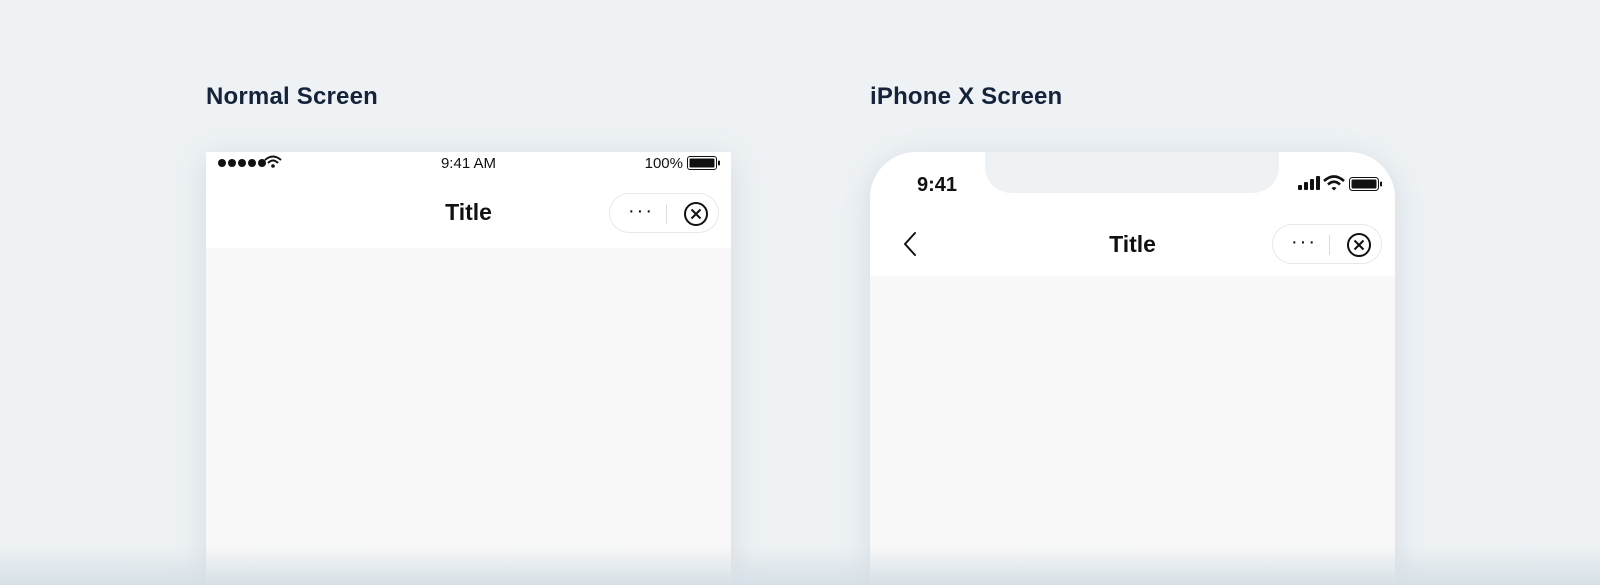 The height and width of the screenshot is (585, 1600). I want to click on bottom-fade, so click(800, 565).